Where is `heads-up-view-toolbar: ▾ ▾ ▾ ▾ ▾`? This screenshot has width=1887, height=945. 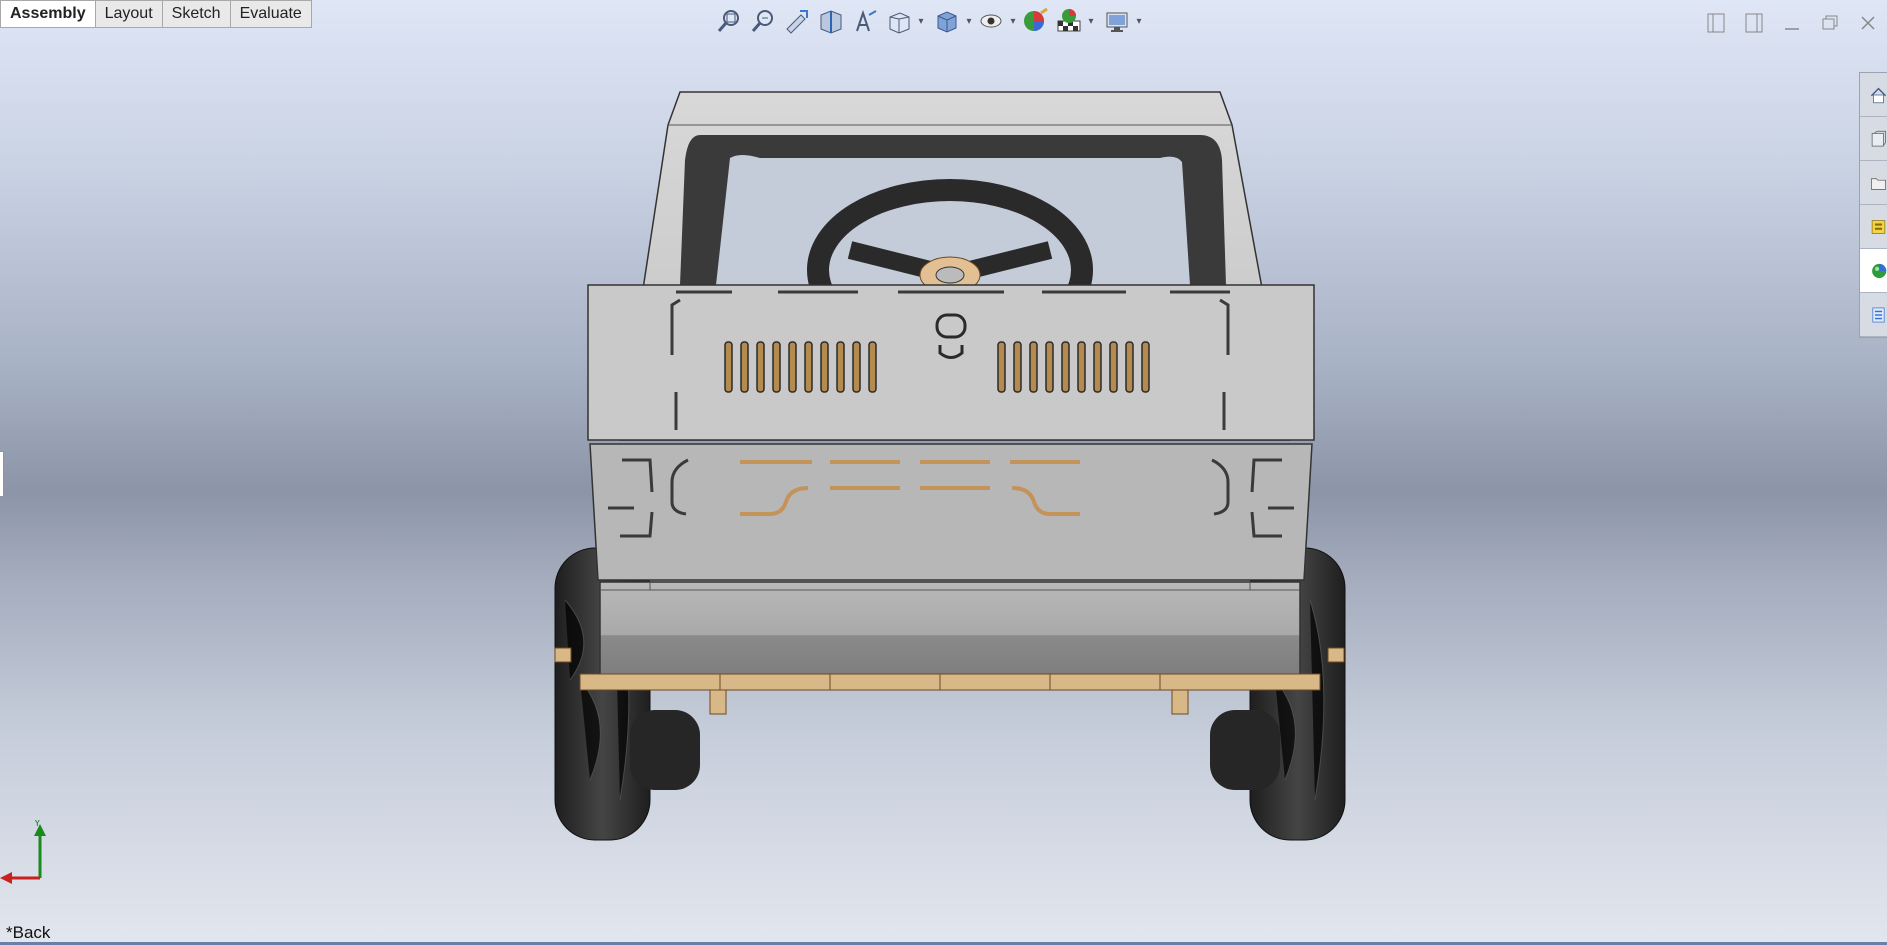
heads-up-view-toolbar: ▾ ▾ ▾ ▾ ▾ is located at coordinates (928, 21).